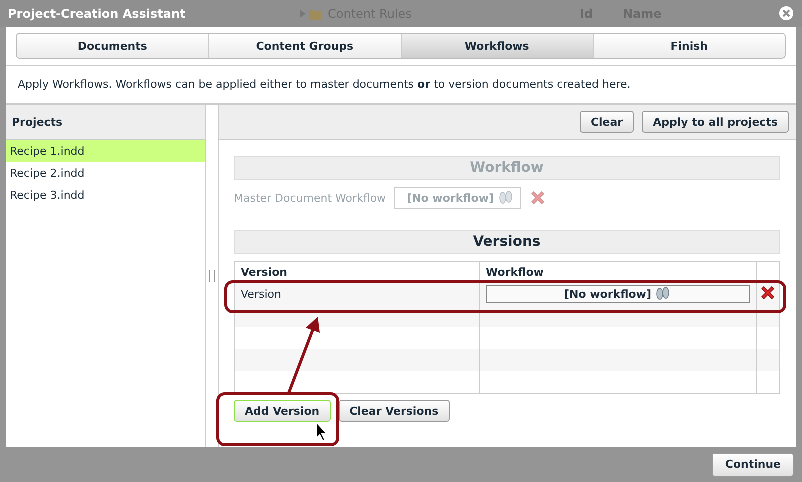 The width and height of the screenshot is (802, 482). What do you see at coordinates (305, 46) in the screenshot?
I see `wizard-step: Content Groups` at bounding box center [305, 46].